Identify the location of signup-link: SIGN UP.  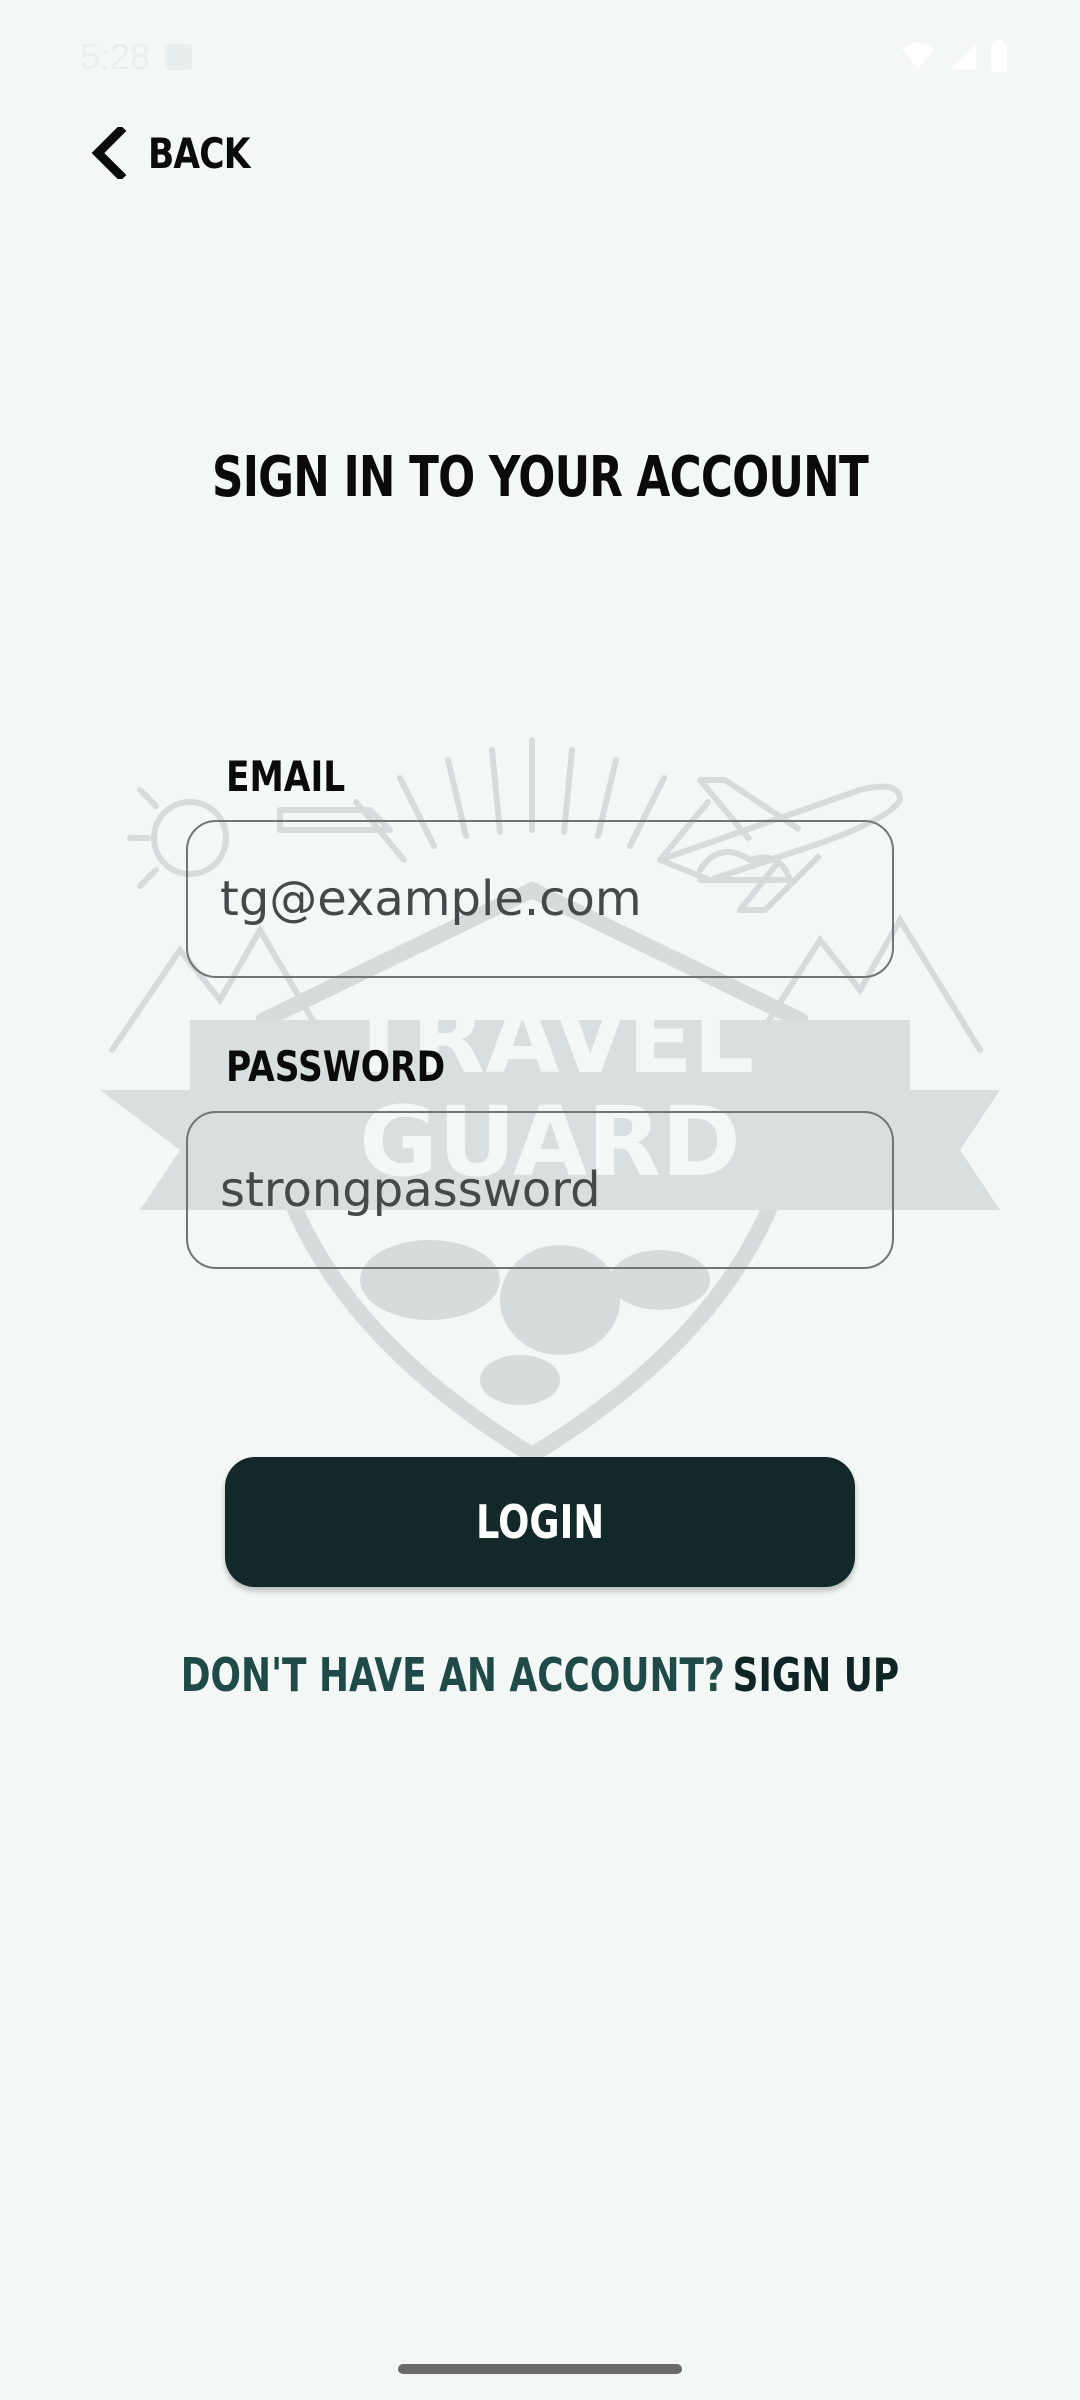
(816, 1675).